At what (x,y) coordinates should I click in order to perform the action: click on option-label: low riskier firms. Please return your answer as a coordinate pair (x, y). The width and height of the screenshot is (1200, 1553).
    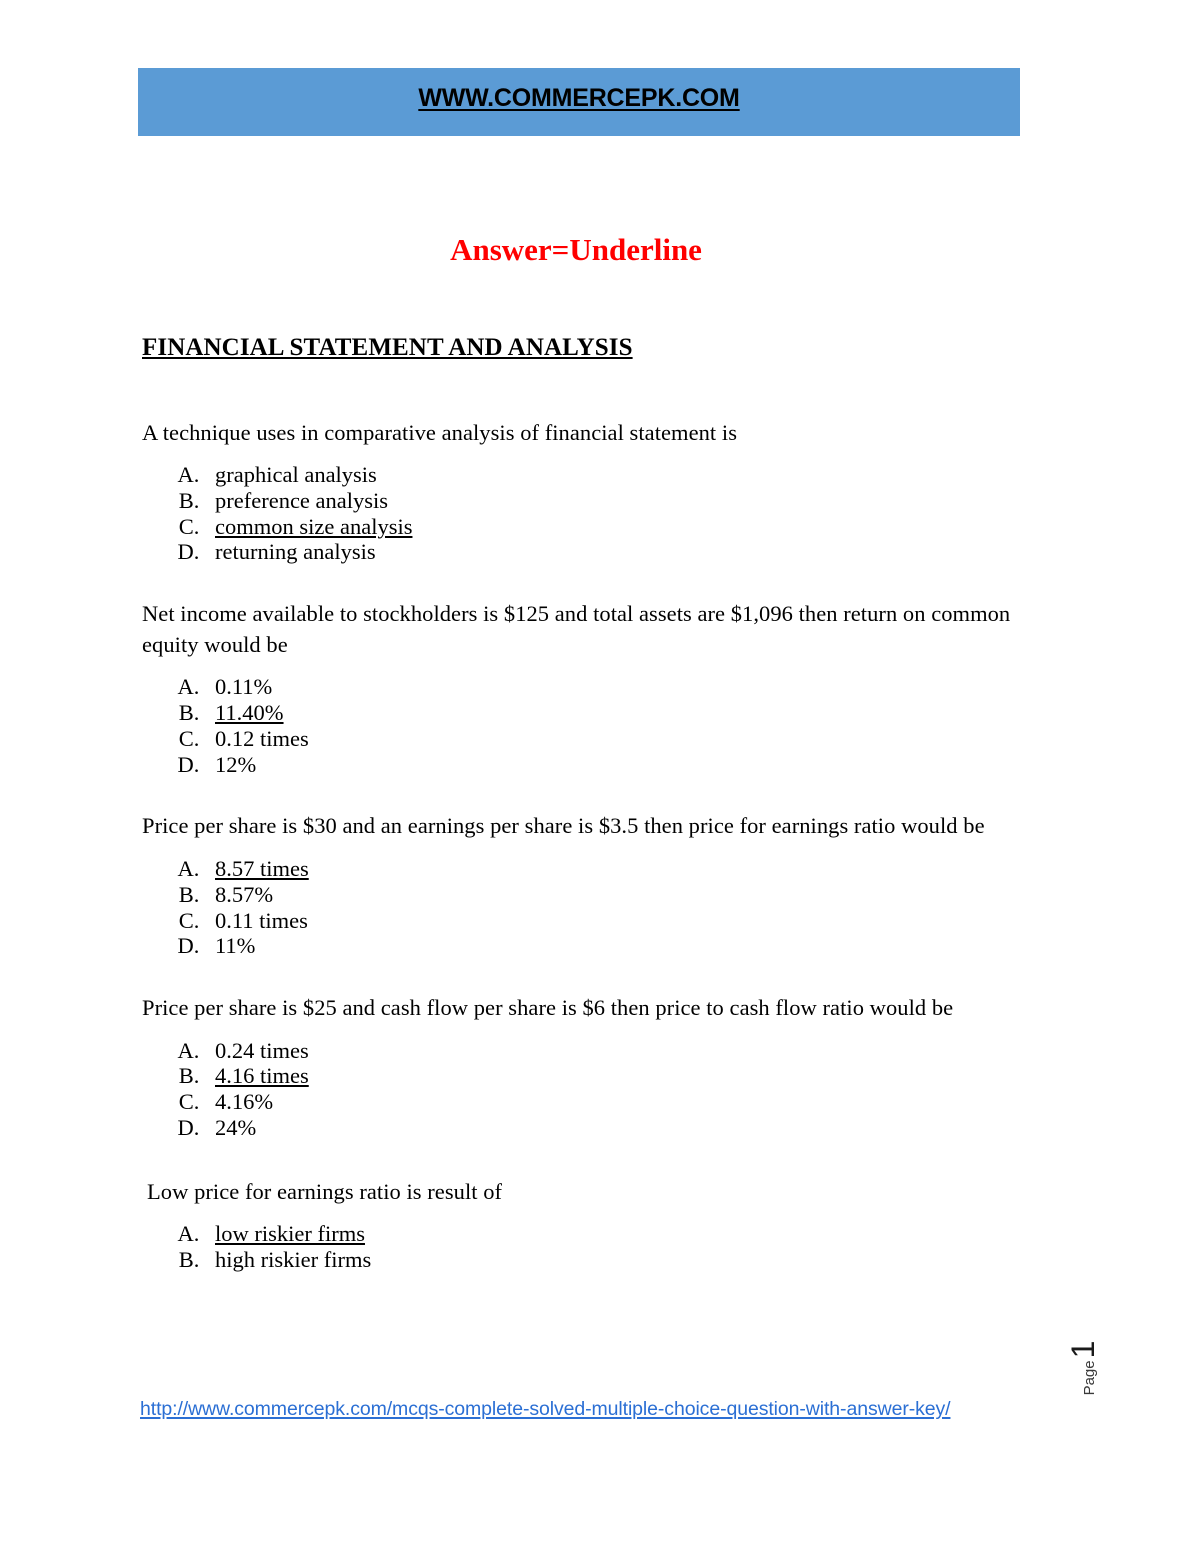
    Looking at the image, I should click on (290, 1234).